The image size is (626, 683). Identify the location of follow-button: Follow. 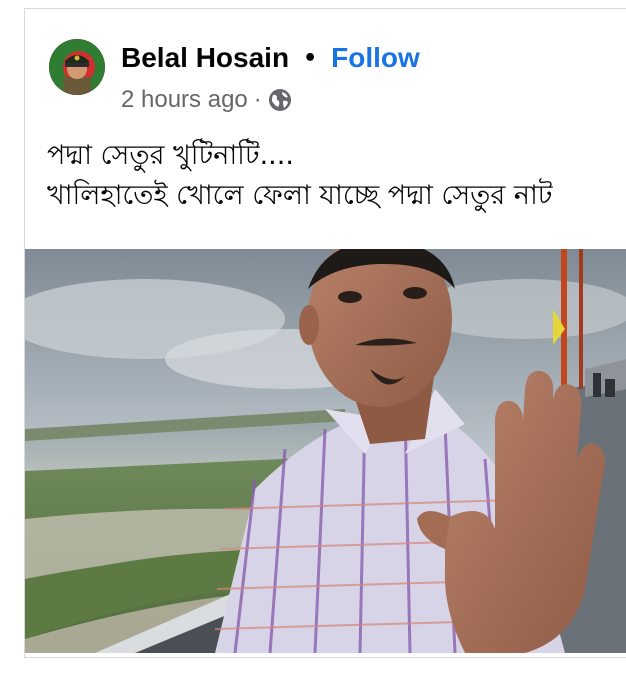
(375, 58).